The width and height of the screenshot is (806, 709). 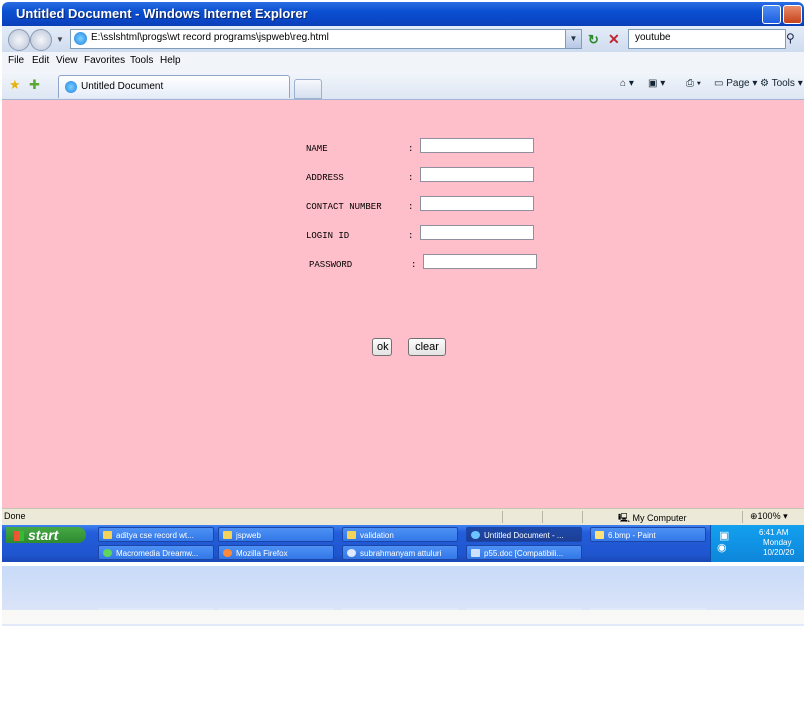 I want to click on minimize-button, so click(x=771, y=14).